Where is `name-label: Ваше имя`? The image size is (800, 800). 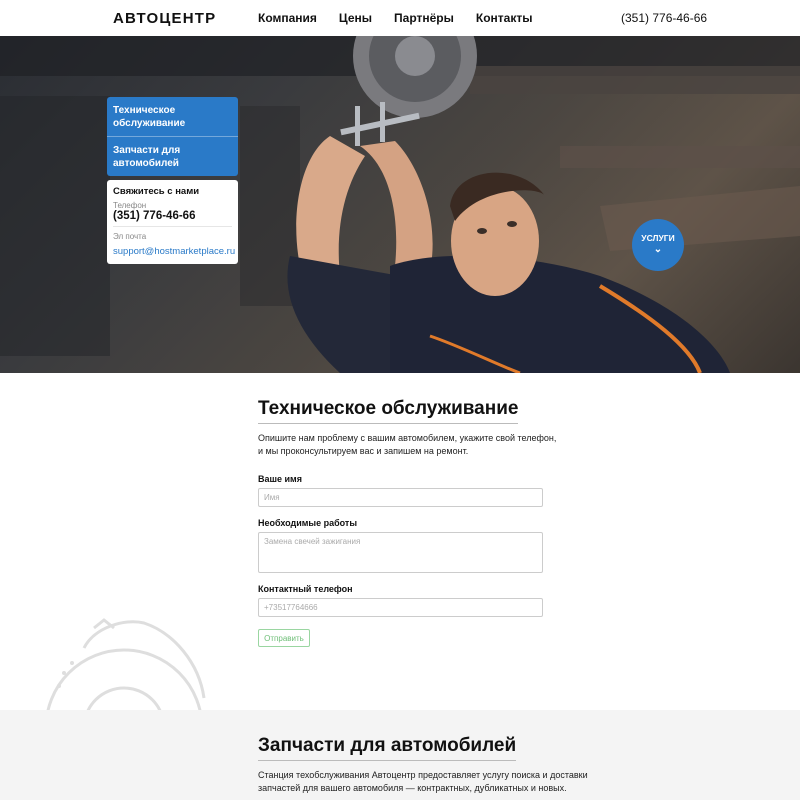
name-label: Ваше имя is located at coordinates (280, 479).